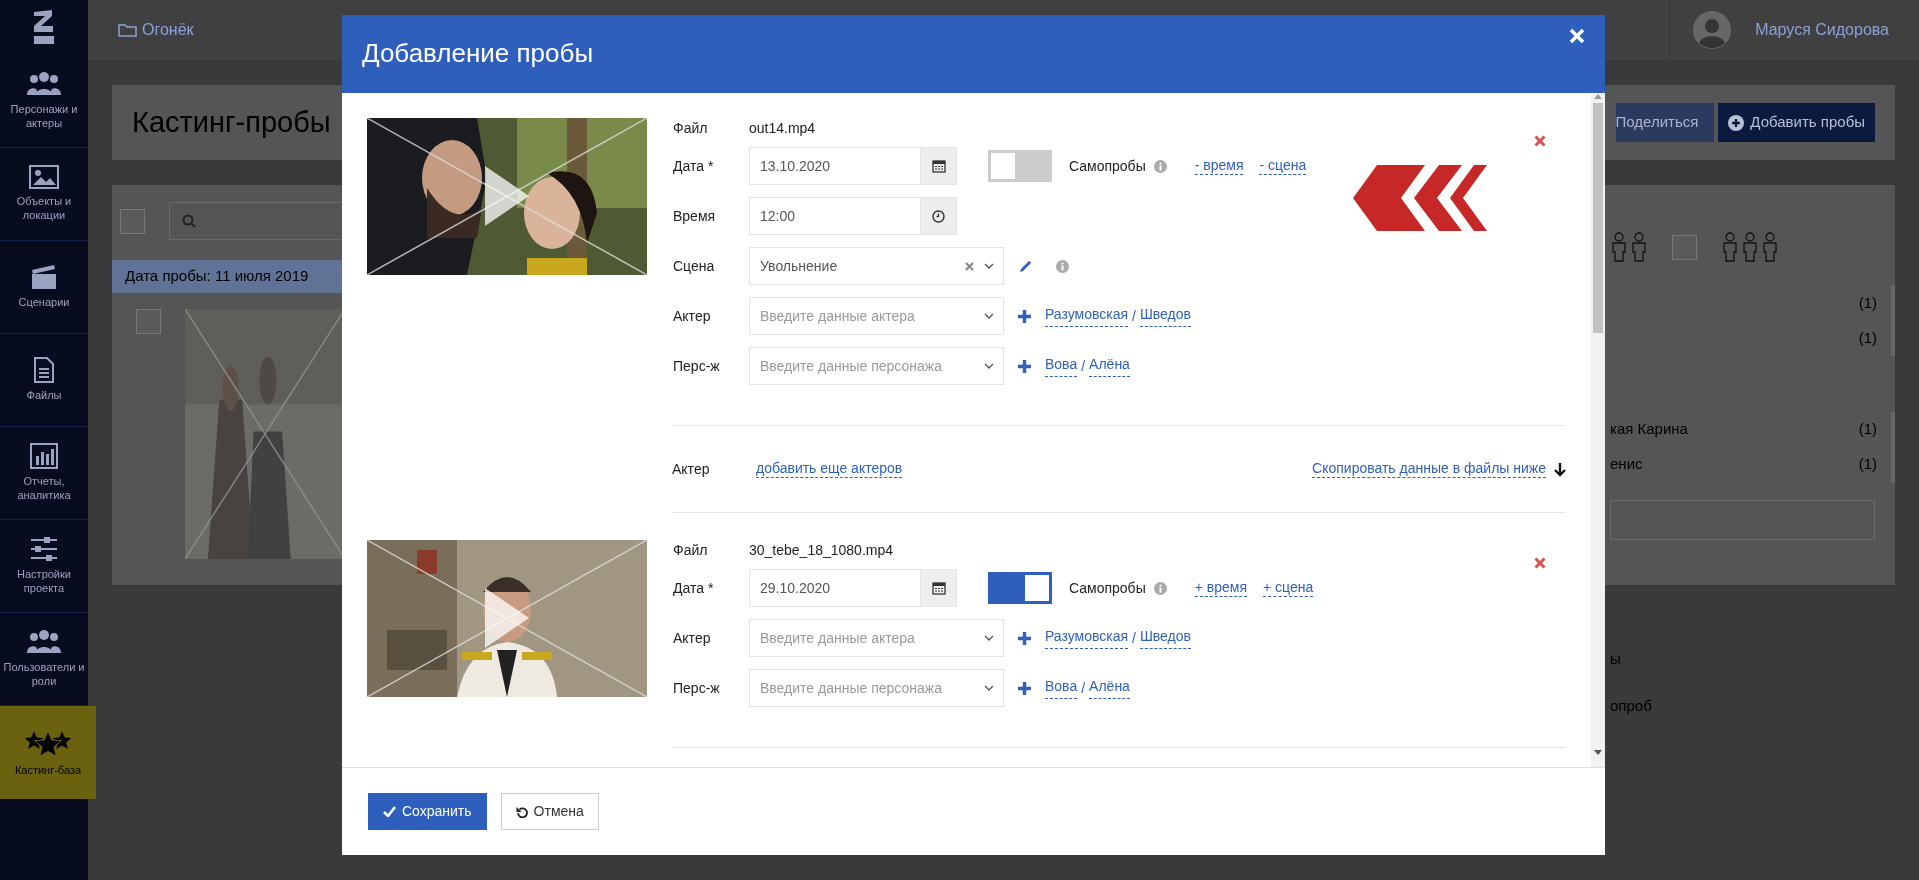 The width and height of the screenshot is (1919, 880). I want to click on calendar-icon, so click(938, 166).